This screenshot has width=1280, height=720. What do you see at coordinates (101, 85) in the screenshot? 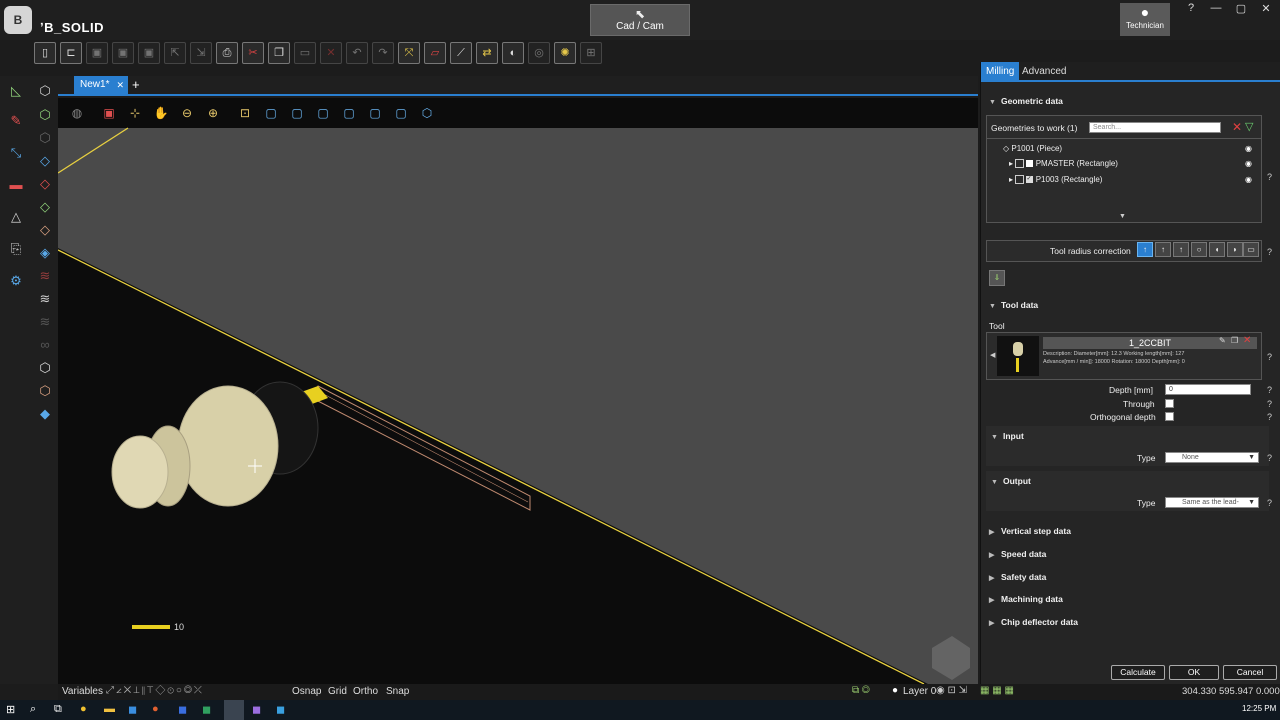
I see `tab-new1: New1* ✕` at bounding box center [101, 85].